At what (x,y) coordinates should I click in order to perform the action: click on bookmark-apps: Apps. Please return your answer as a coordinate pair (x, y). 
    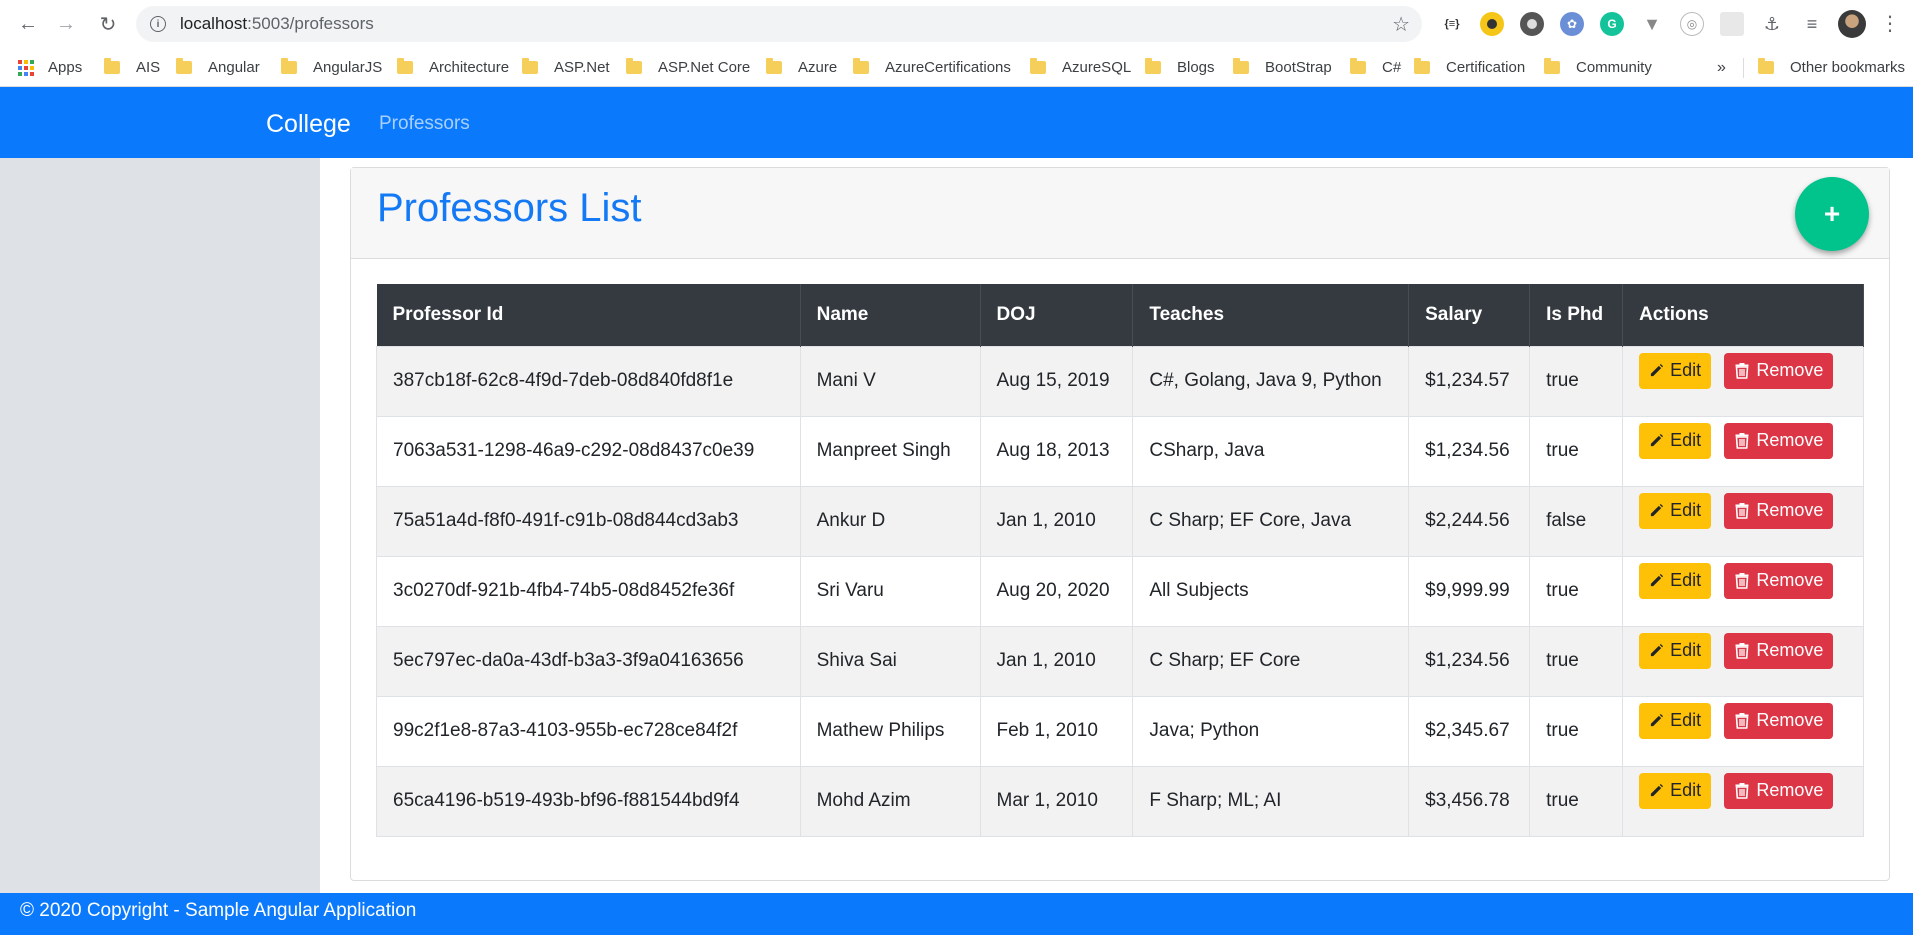
    Looking at the image, I should click on (50, 67).